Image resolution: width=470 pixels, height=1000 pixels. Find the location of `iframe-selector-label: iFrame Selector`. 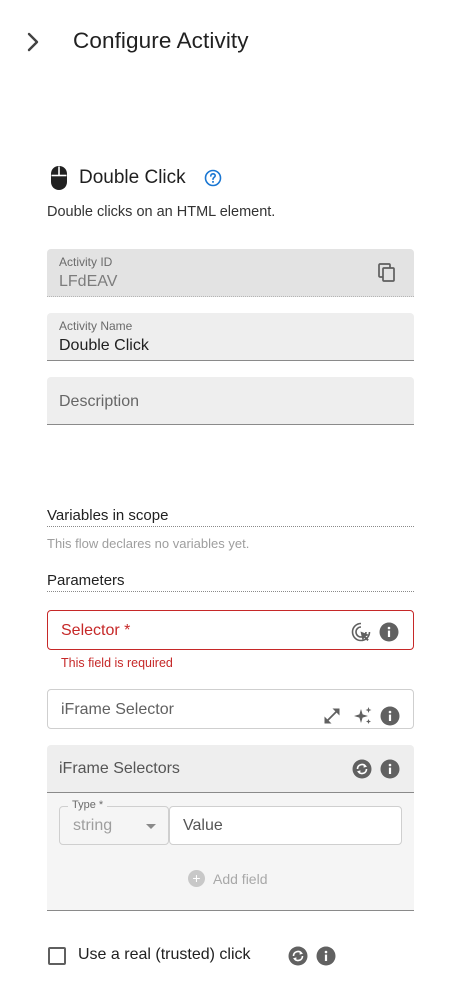

iframe-selector-label: iFrame Selector is located at coordinates (117, 709).